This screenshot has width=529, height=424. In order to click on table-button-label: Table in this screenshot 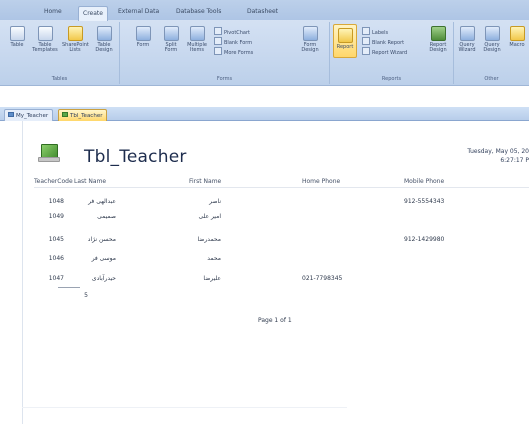, I will do `click(17, 45)`.